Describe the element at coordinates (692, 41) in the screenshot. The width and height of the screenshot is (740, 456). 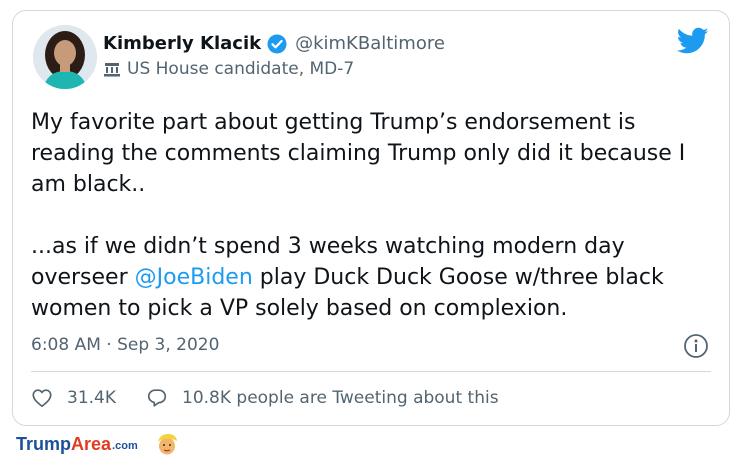
I see `twitter-bird-icon` at that location.